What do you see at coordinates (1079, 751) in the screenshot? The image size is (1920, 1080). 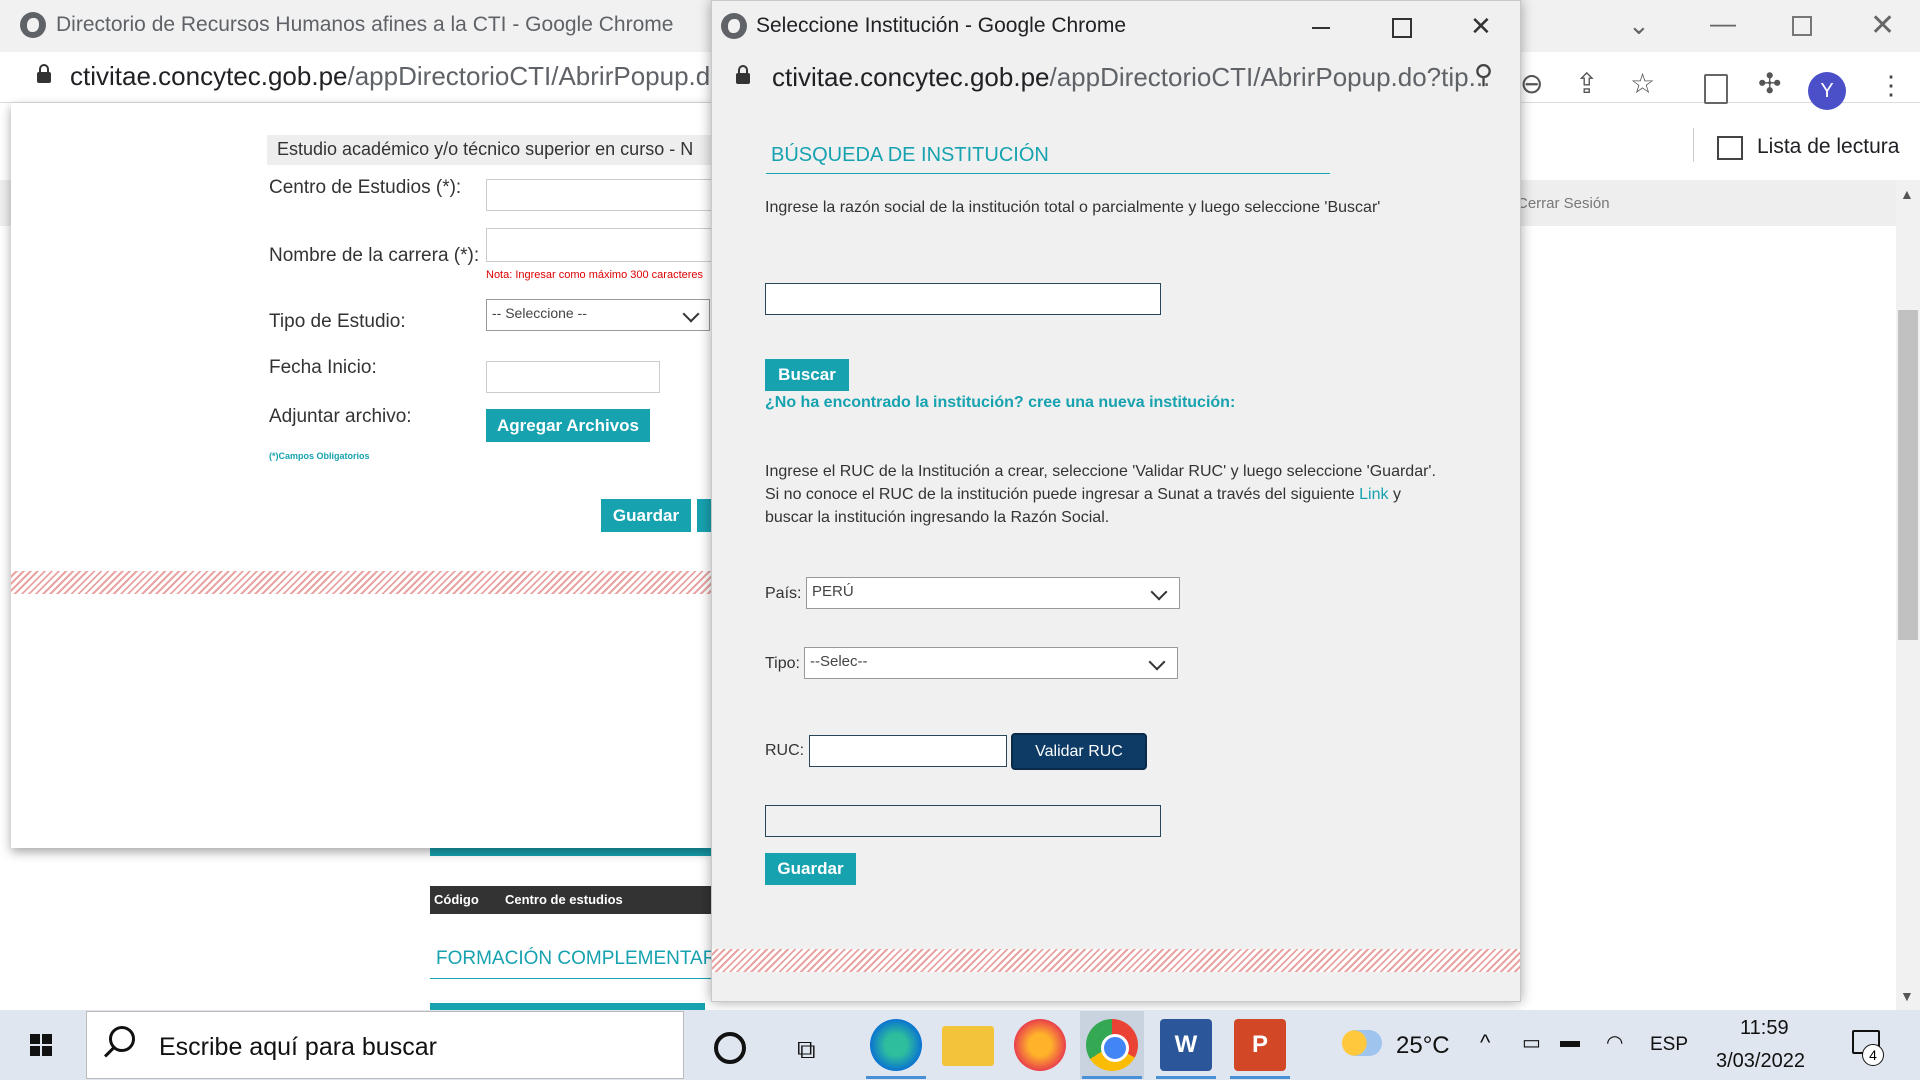 I see `validar-ruc-button: Validar RUC` at bounding box center [1079, 751].